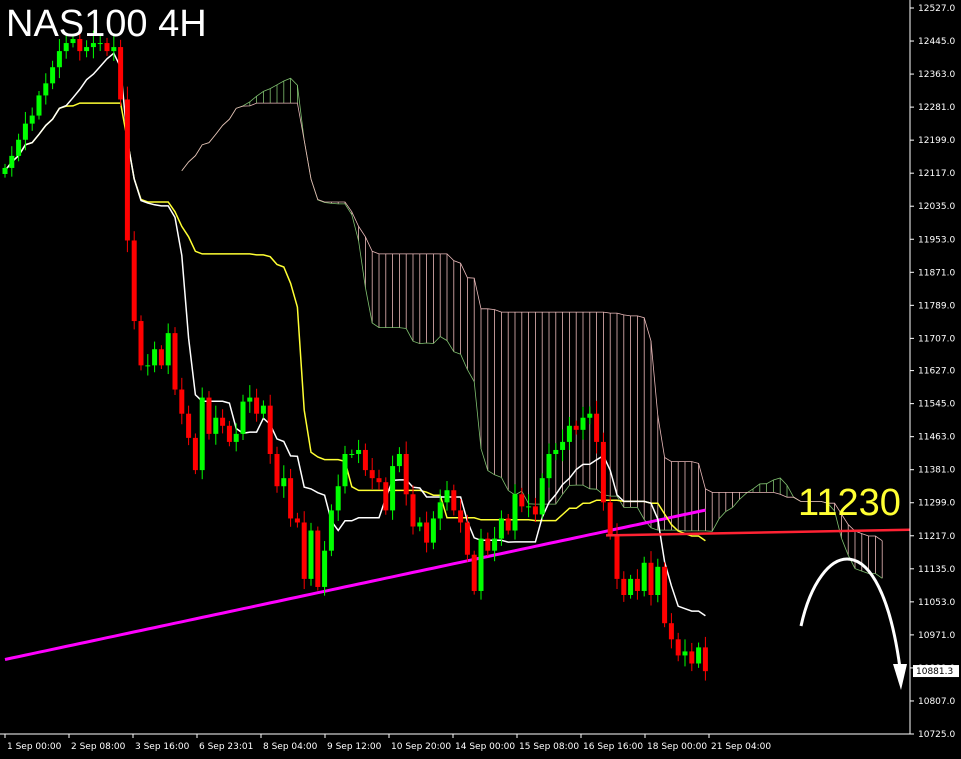 The width and height of the screenshot is (961, 759). What do you see at coordinates (936, 636) in the screenshot?
I see `y-tick-label: 10971.0` at bounding box center [936, 636].